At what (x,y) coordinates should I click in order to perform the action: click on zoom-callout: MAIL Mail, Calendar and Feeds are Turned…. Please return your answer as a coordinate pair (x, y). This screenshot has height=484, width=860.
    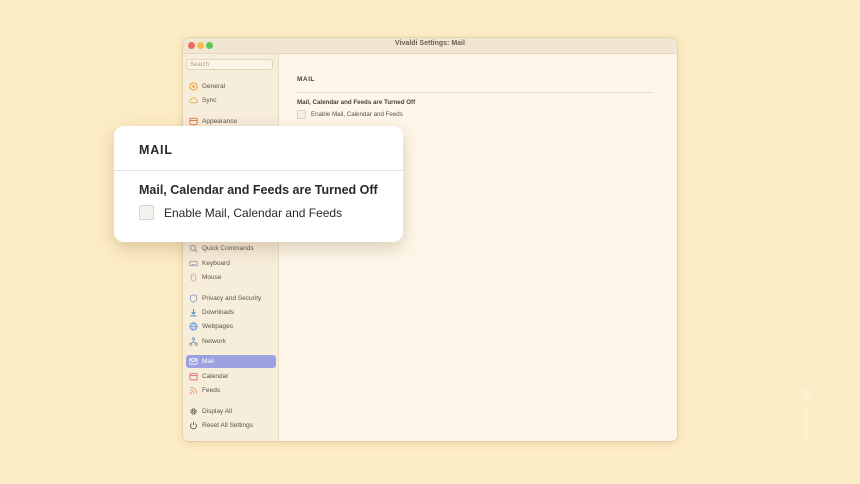
    Looking at the image, I should click on (258, 184).